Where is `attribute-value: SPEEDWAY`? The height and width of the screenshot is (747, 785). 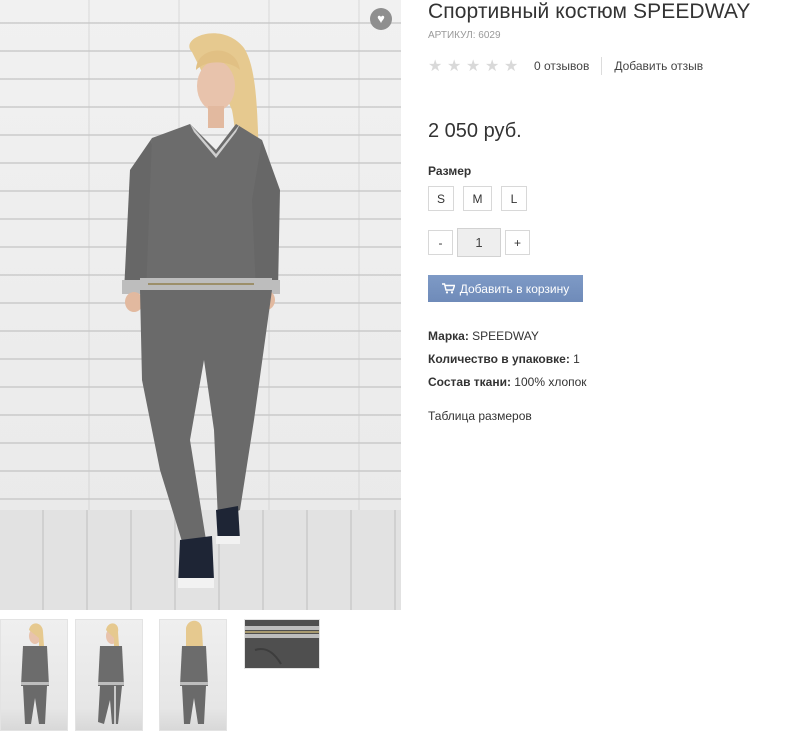
attribute-value: SPEEDWAY is located at coordinates (505, 336).